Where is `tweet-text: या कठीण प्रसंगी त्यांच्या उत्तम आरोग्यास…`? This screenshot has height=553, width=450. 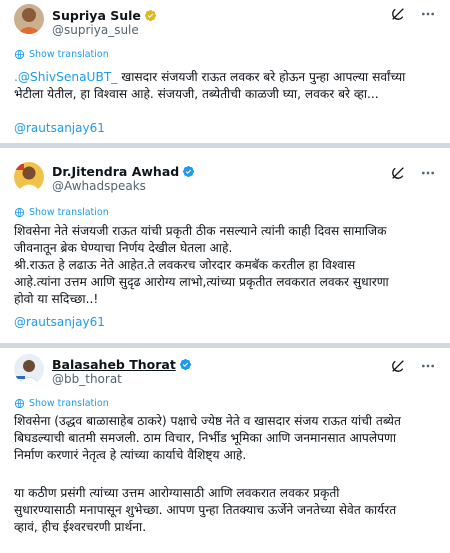 tweet-text: या कठीण प्रसंगी त्यांच्या उत्तम आरोग्यास… is located at coordinates (226, 510).